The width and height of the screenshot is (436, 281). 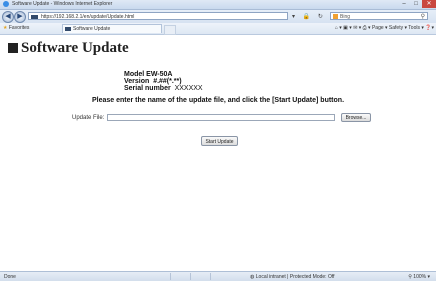 I want to click on page-title-text: Software Update, so click(x=75, y=48).